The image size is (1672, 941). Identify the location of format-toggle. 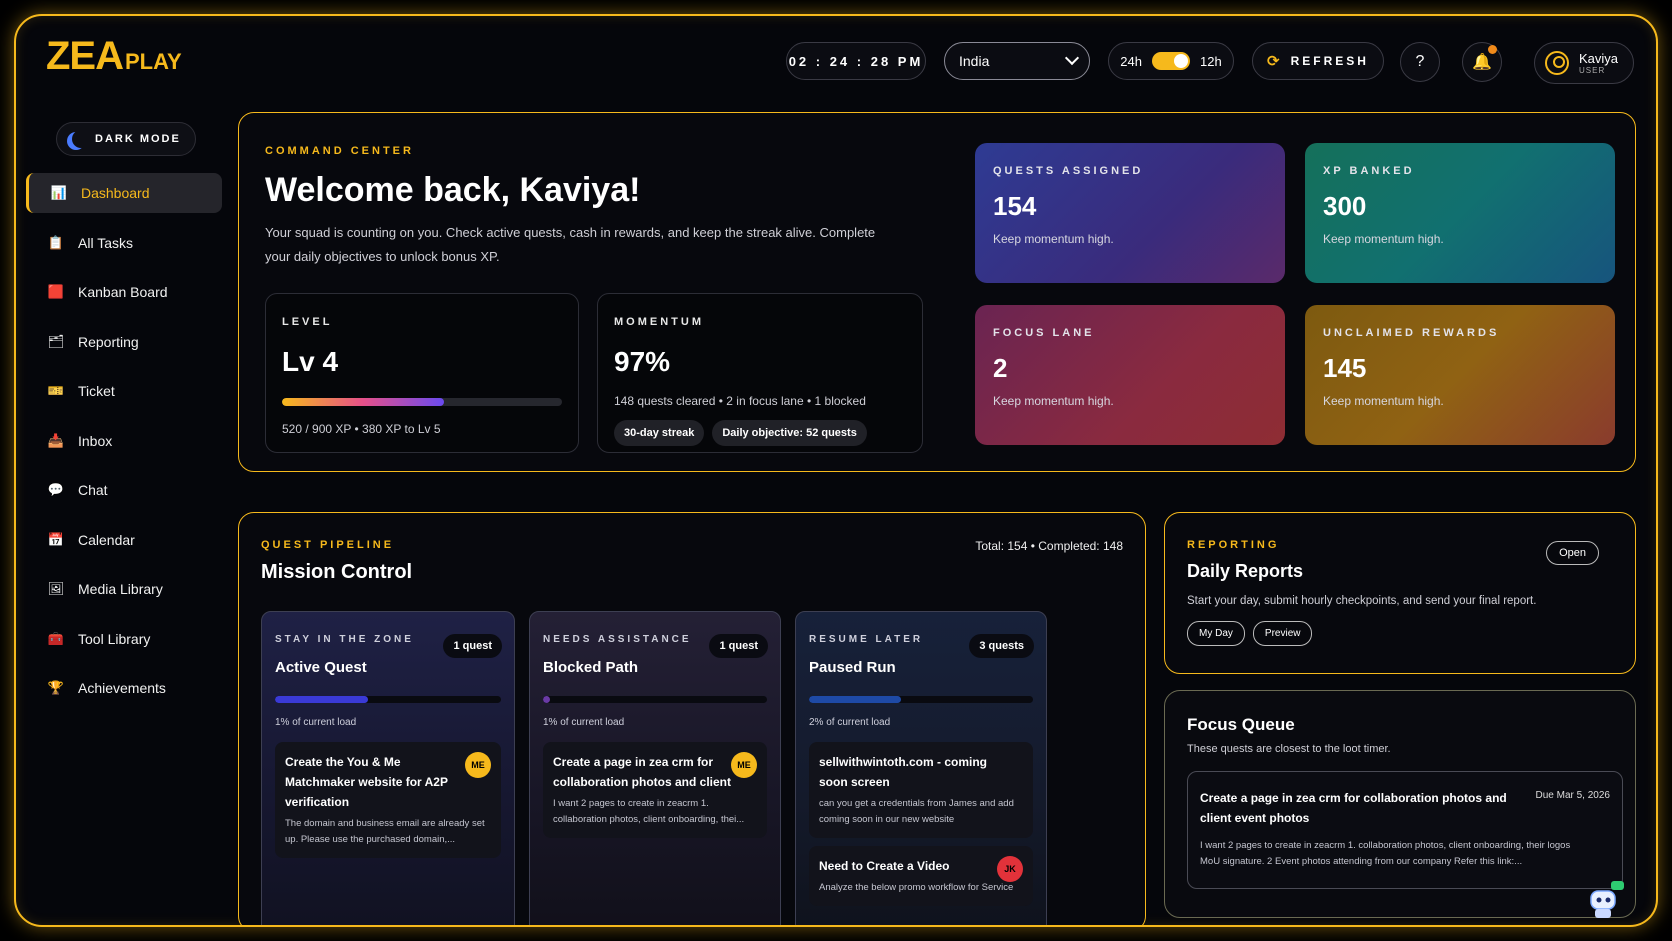
(1171, 61).